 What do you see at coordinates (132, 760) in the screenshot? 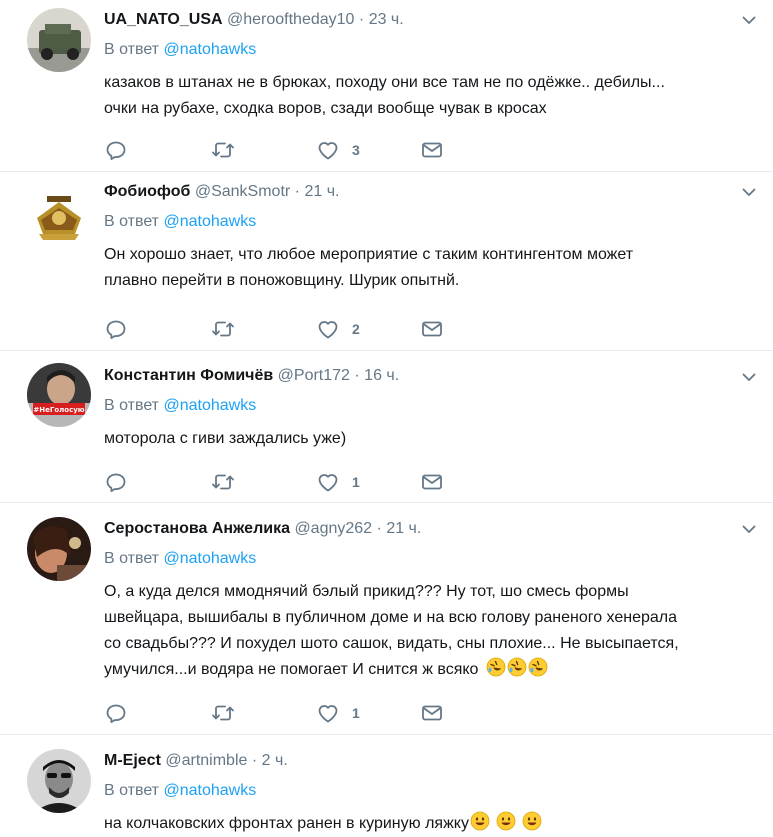
I see `display-name: M-Eject` at bounding box center [132, 760].